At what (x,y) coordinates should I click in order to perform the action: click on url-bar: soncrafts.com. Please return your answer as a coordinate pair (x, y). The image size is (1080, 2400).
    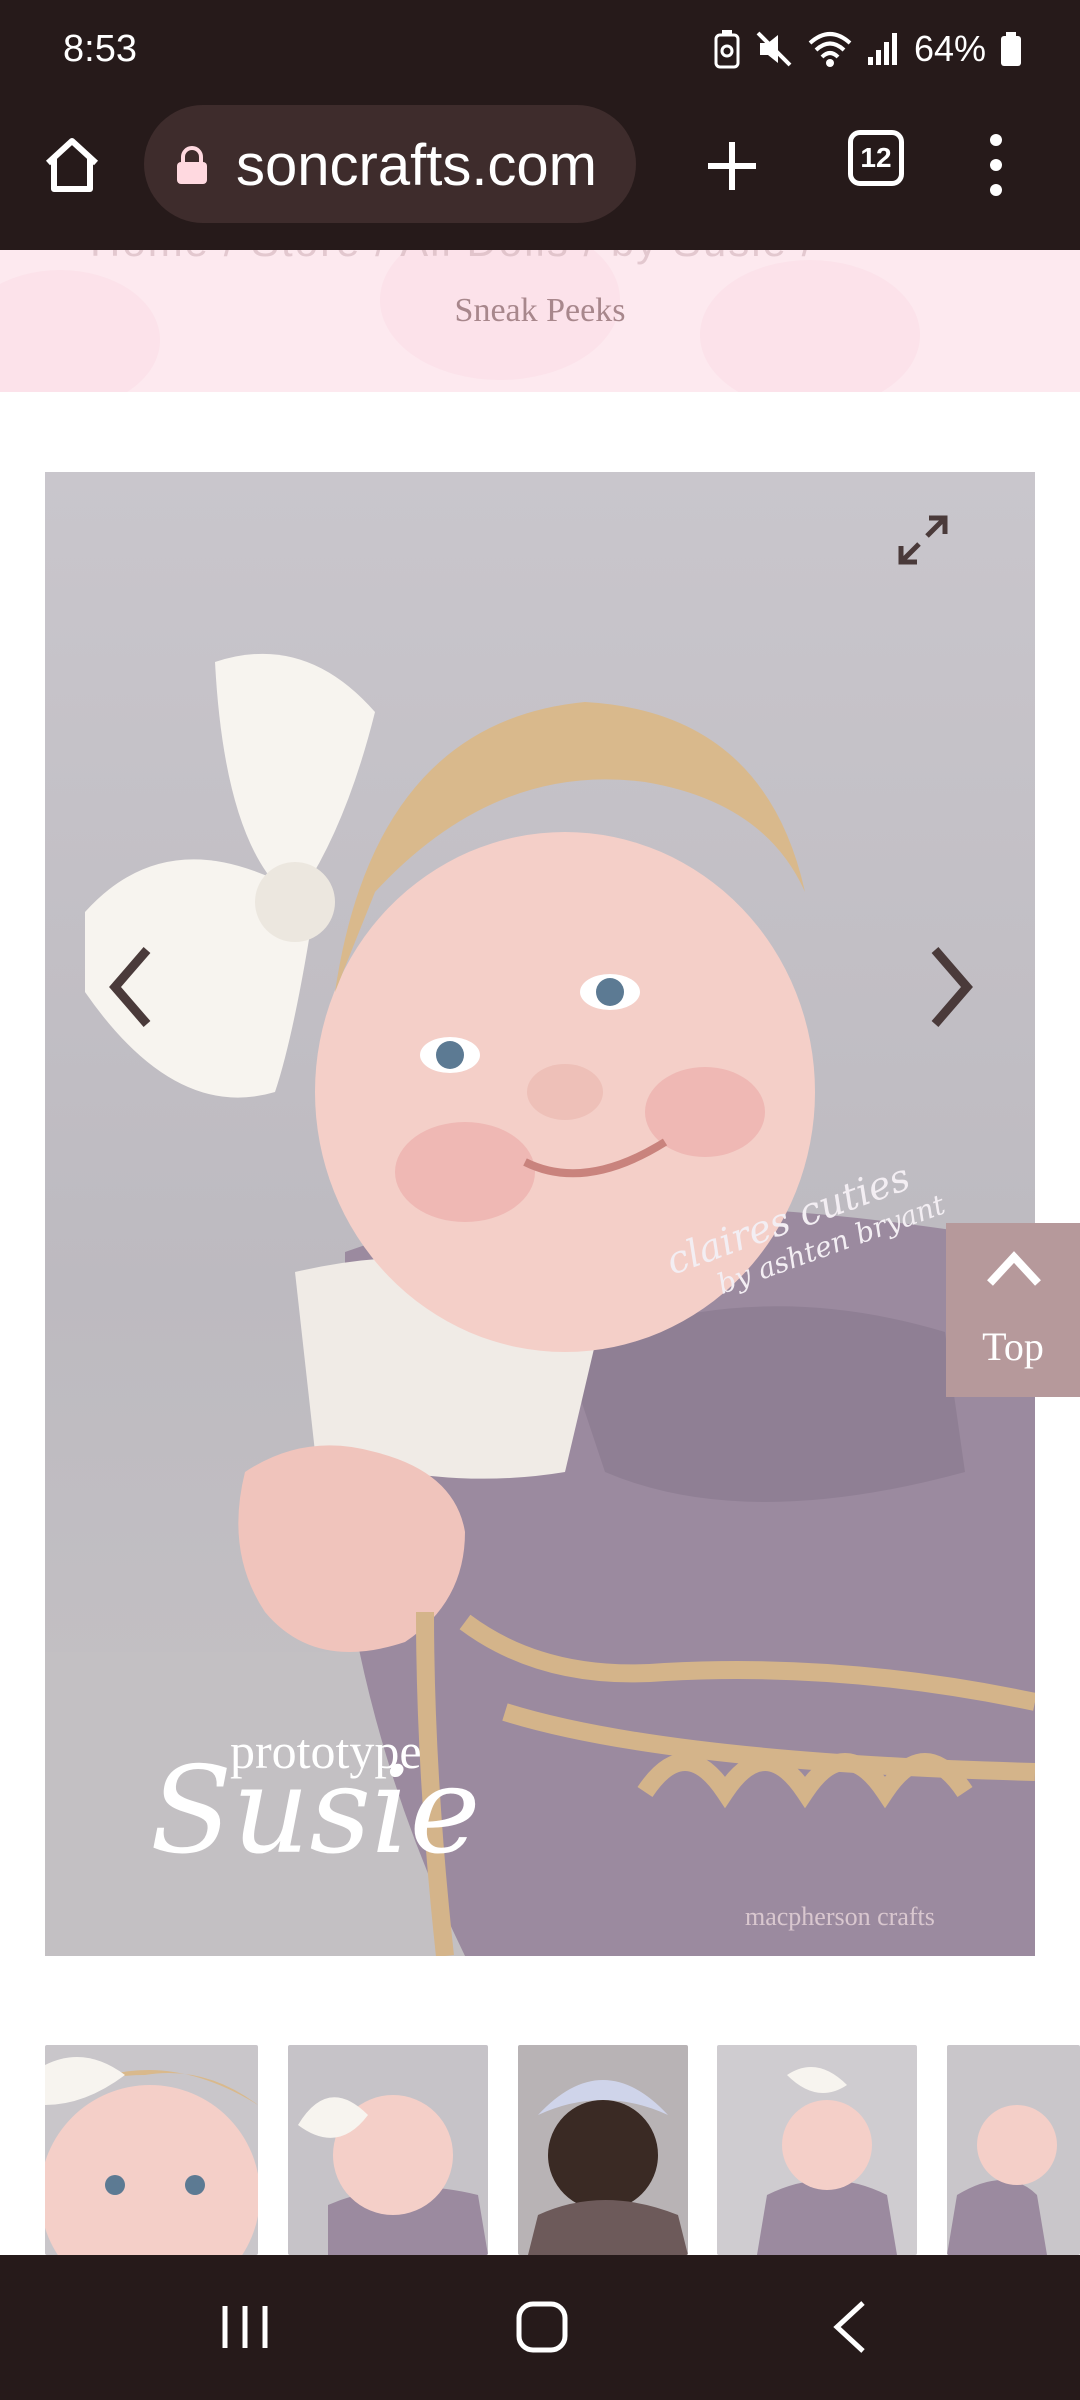
    Looking at the image, I should click on (390, 164).